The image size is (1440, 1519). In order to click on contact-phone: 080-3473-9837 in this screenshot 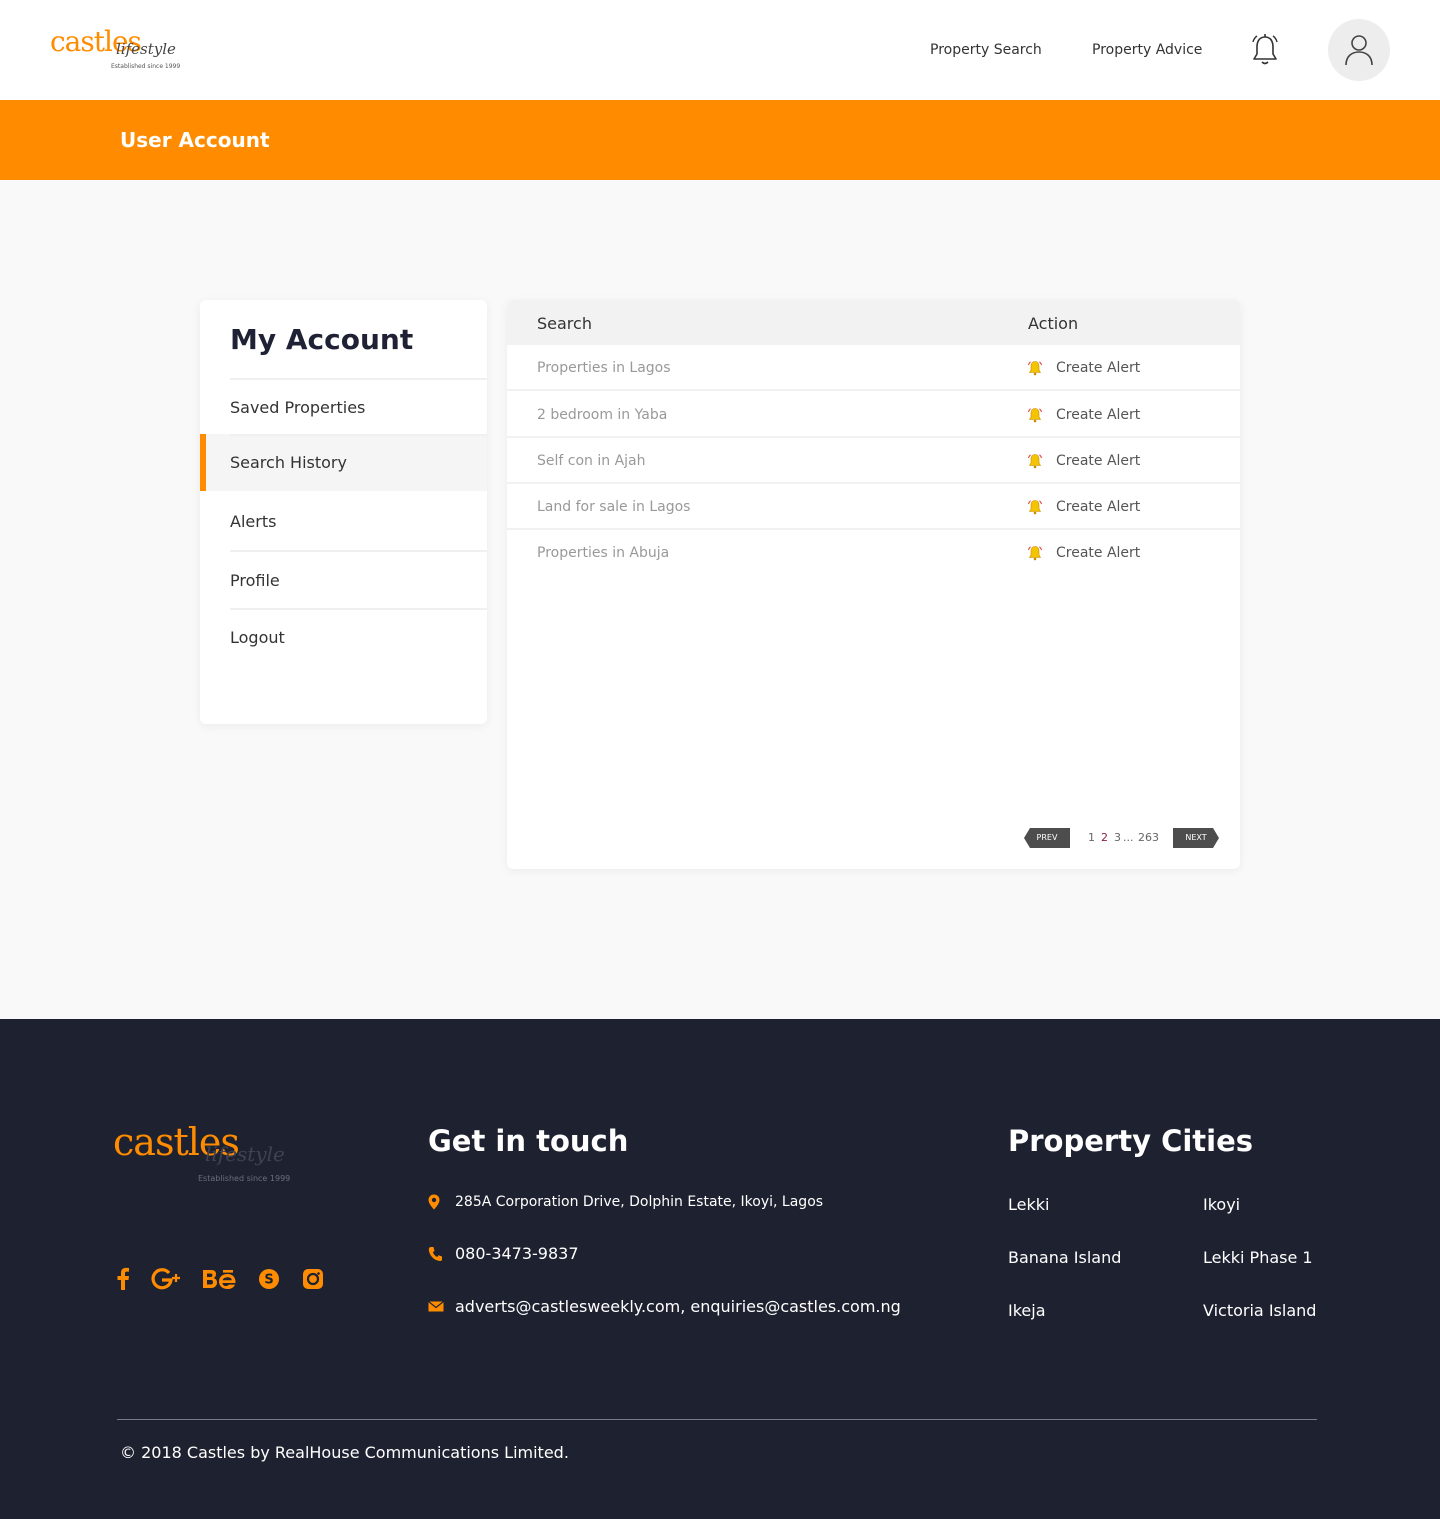, I will do `click(528, 1255)`.